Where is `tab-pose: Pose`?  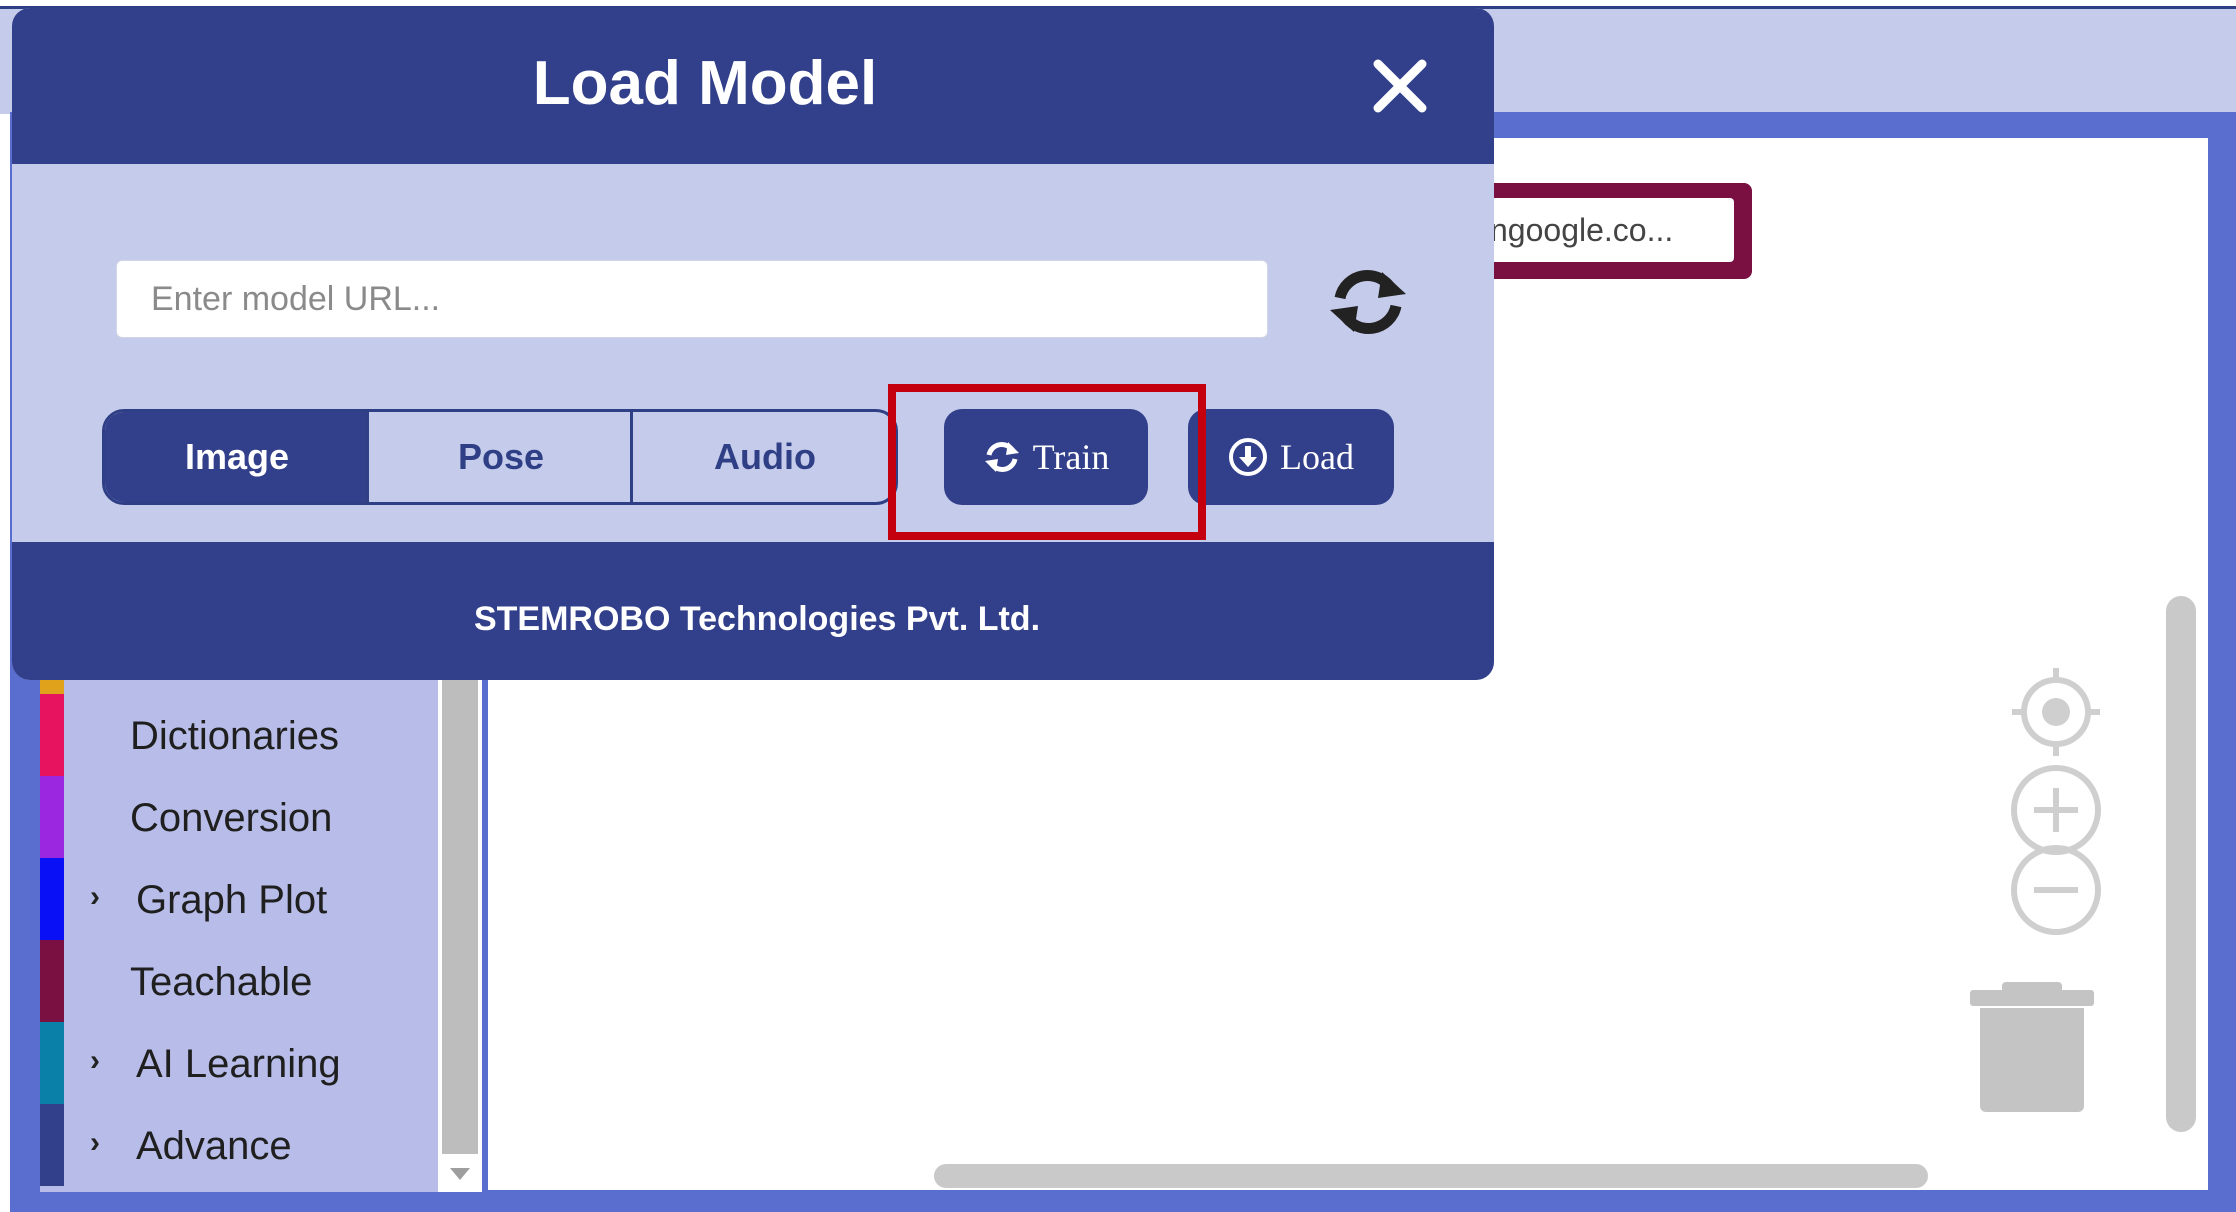
tab-pose: Pose is located at coordinates (501, 457).